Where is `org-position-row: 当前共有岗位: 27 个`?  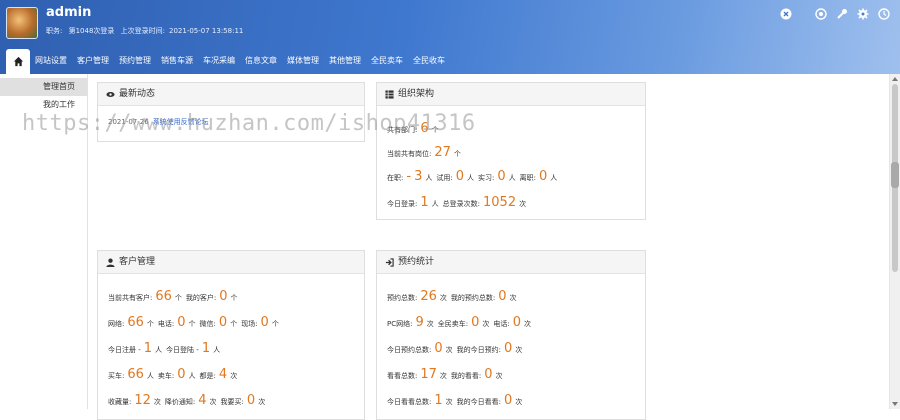
org-position-row: 当前共有岗位: 27 个 is located at coordinates (424, 152).